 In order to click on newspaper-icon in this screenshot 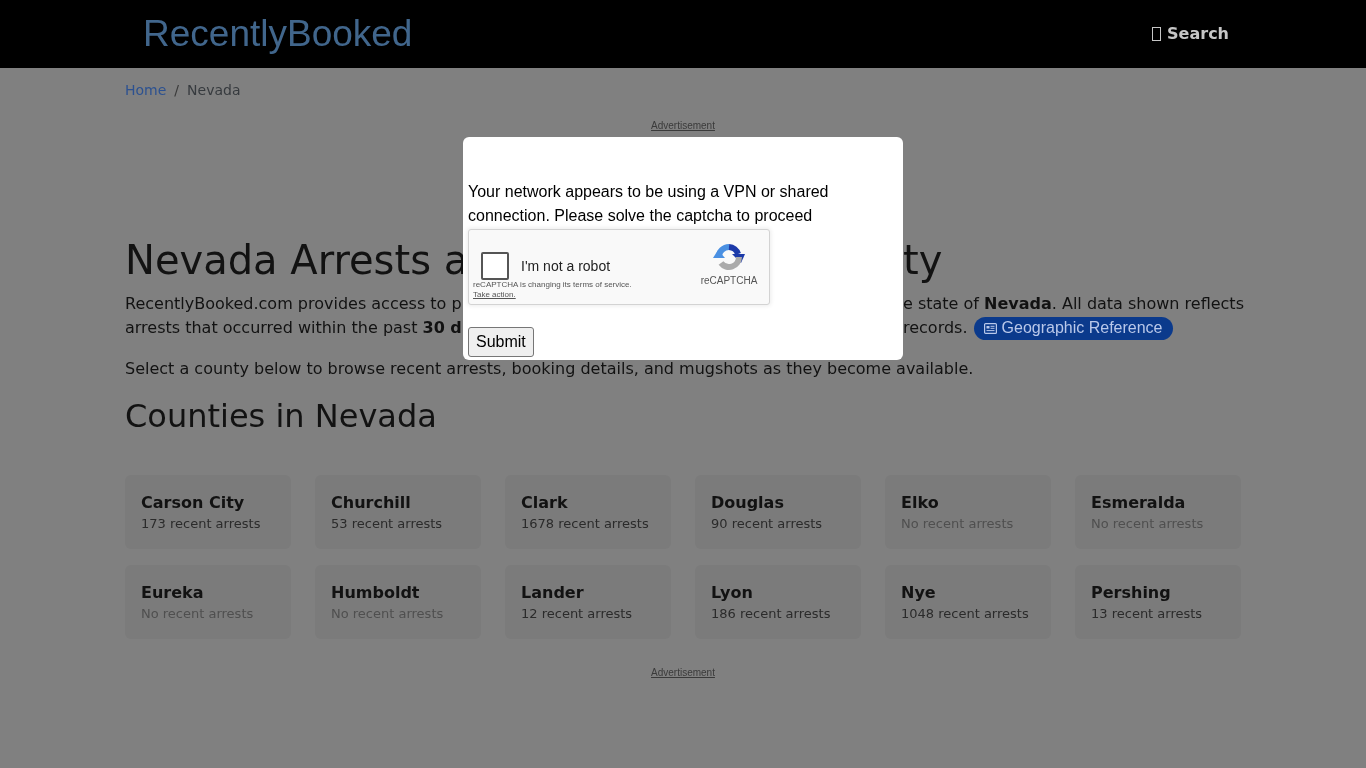, I will do `click(990, 328)`.